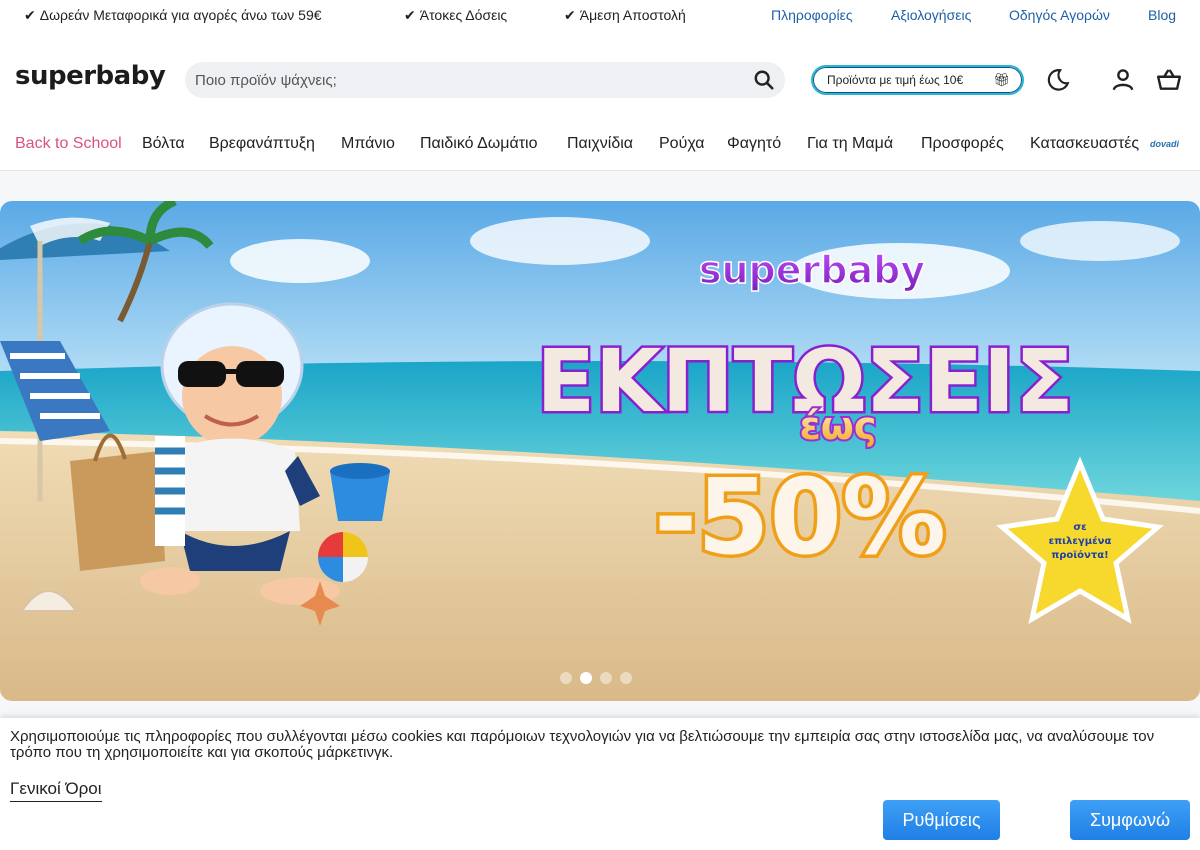 The width and height of the screenshot is (1200, 850). Describe the element at coordinates (1169, 80) in the screenshot. I see `cart-icon` at that location.